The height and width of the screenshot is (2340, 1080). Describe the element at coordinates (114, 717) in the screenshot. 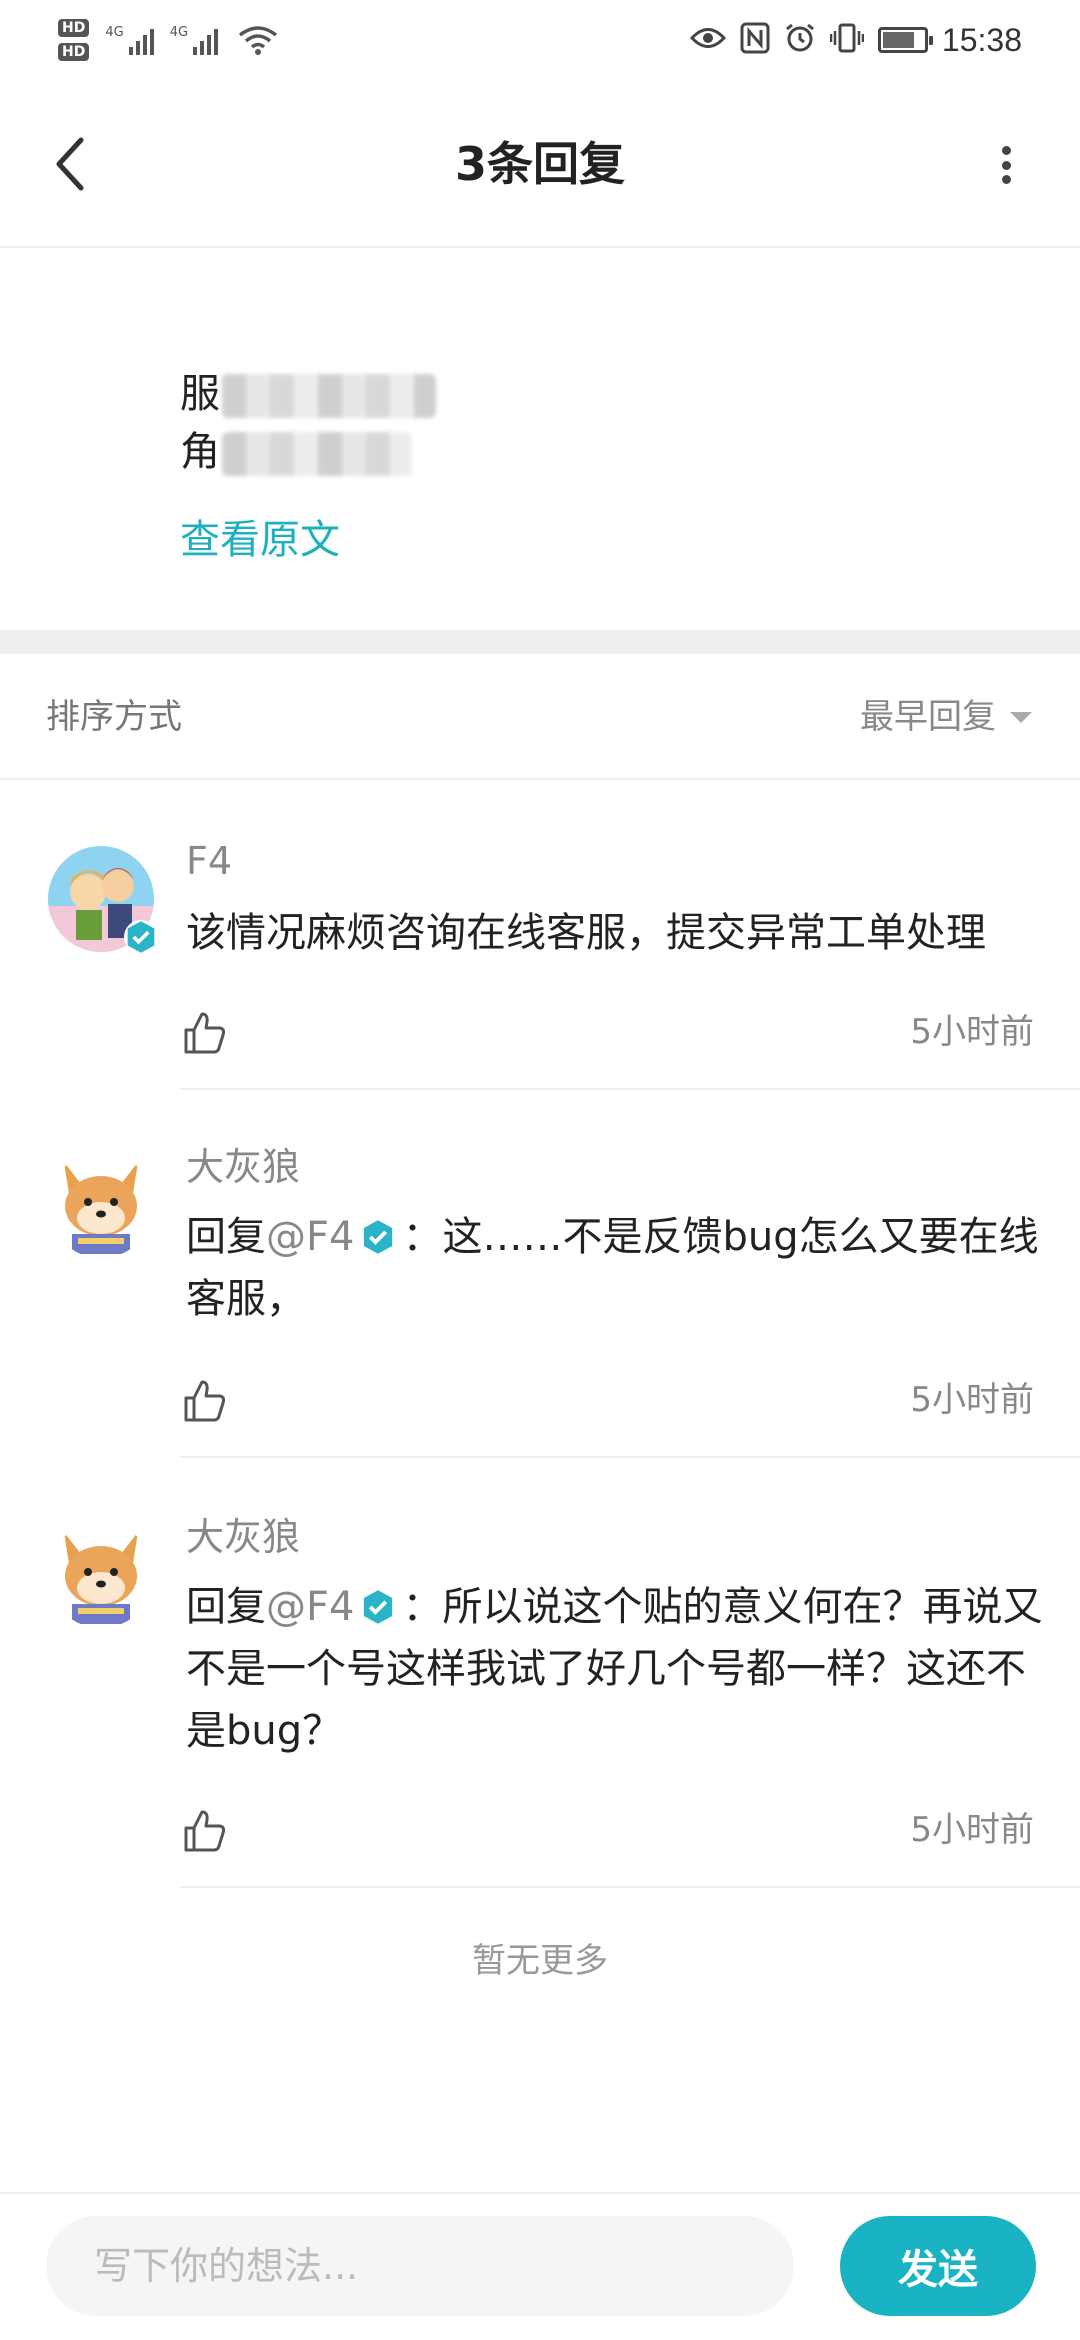

I see `sort-label: 排序方式` at that location.